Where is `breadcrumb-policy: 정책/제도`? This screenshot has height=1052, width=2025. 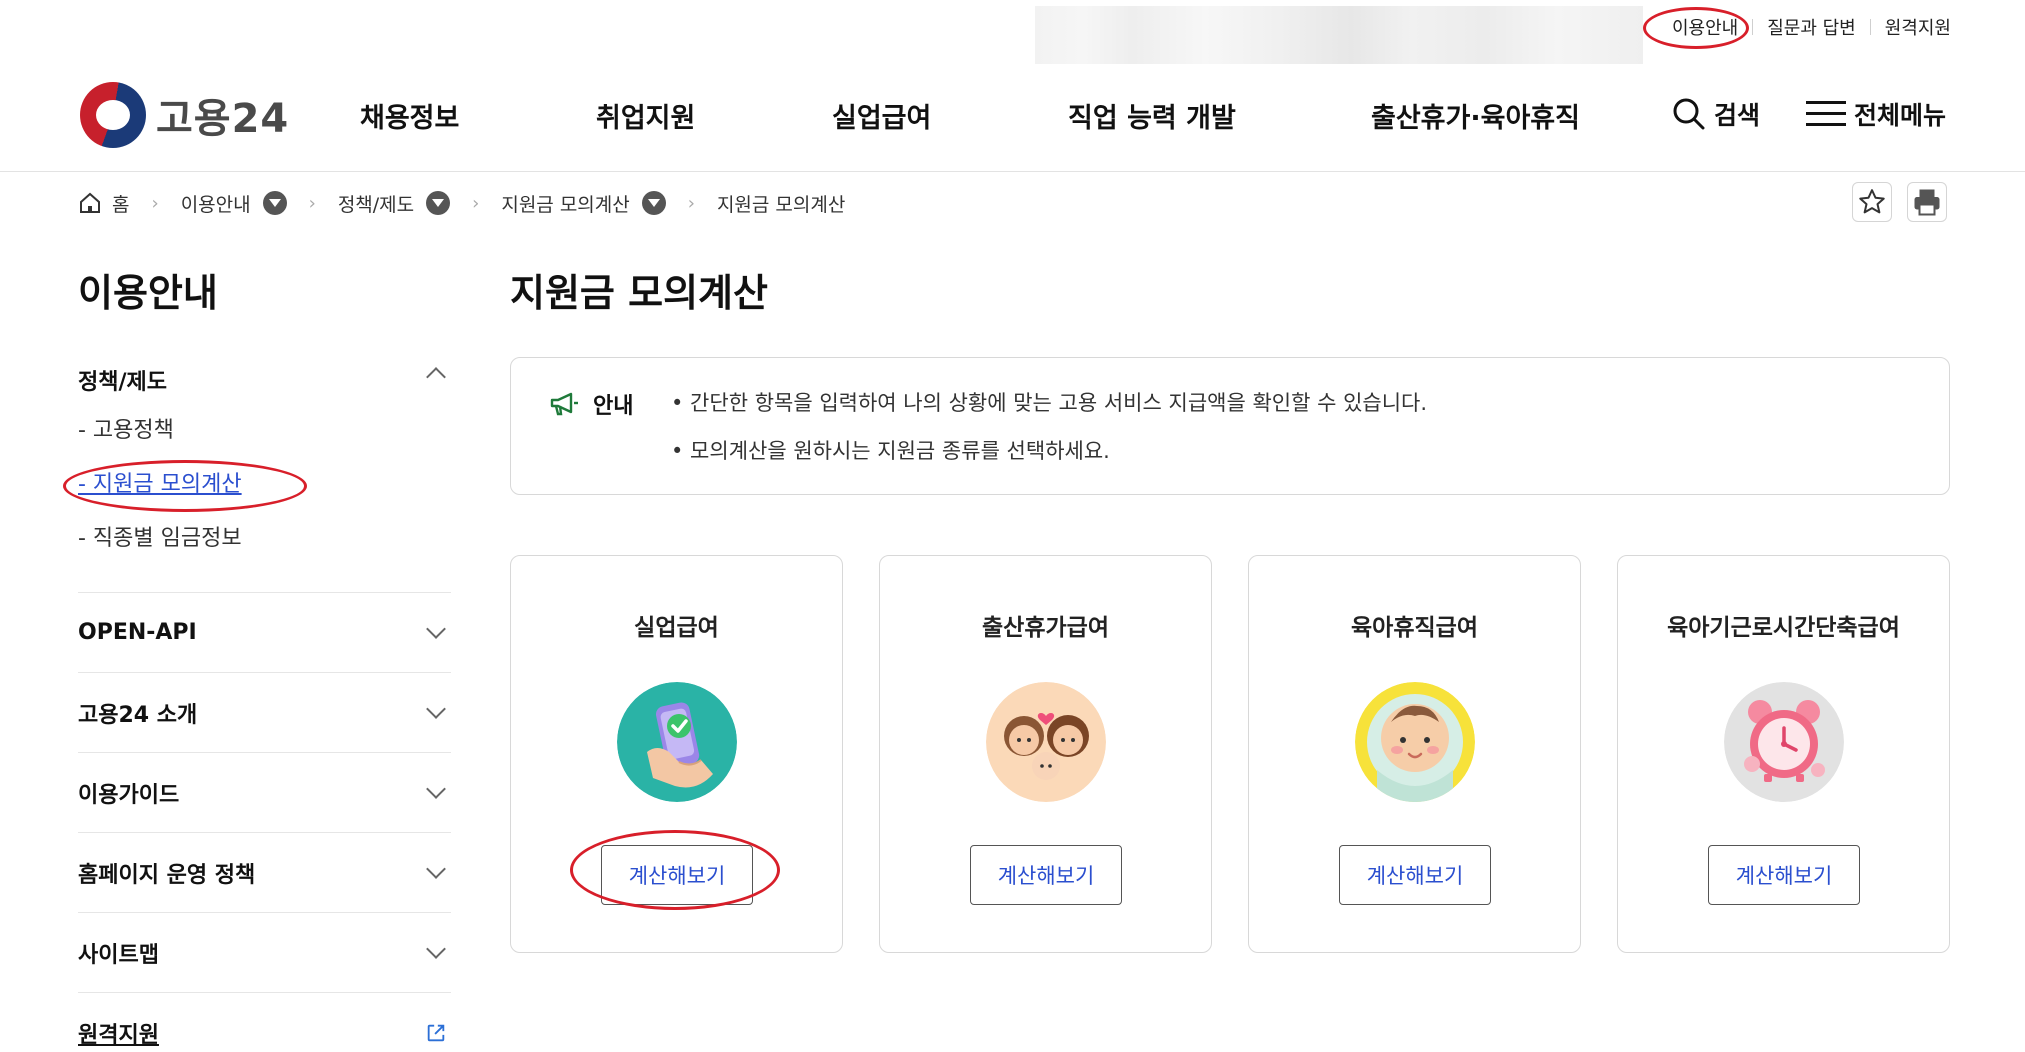 breadcrumb-policy: 정책/제도 is located at coordinates (394, 203).